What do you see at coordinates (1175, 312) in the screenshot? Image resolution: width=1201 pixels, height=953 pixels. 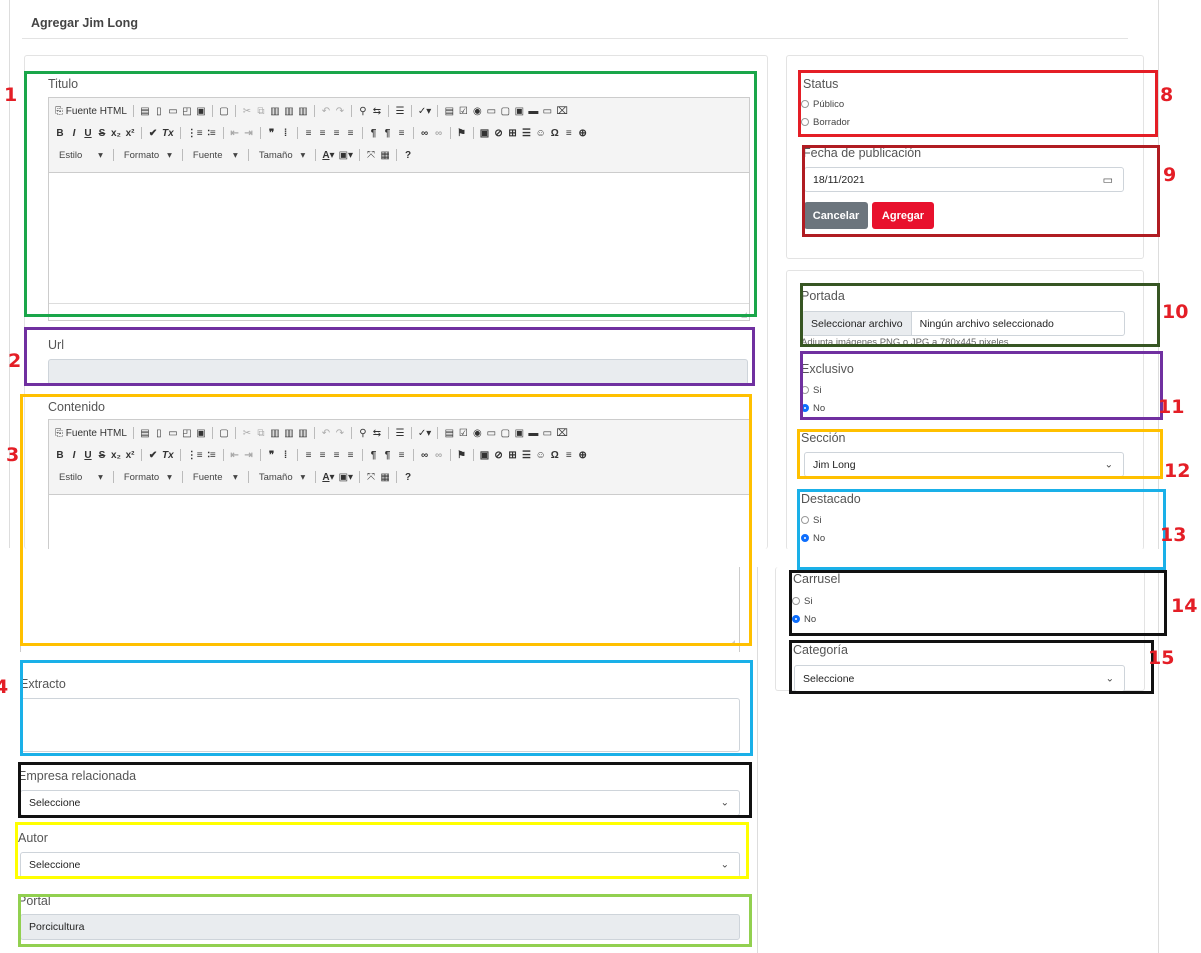 I see `annotation-number-10: 10` at bounding box center [1175, 312].